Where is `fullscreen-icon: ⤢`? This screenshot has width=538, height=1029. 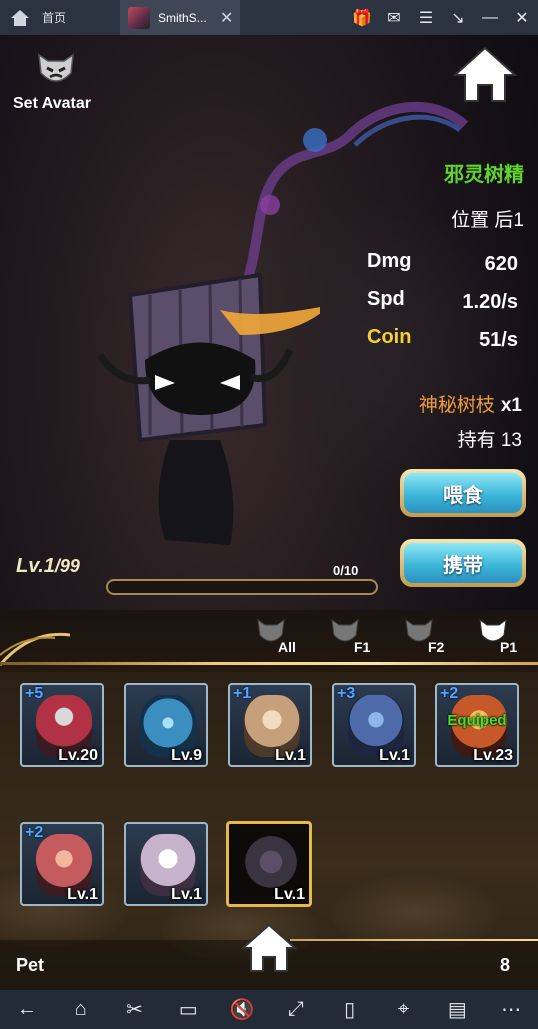 fullscreen-icon: ⤢ is located at coordinates (296, 1009).